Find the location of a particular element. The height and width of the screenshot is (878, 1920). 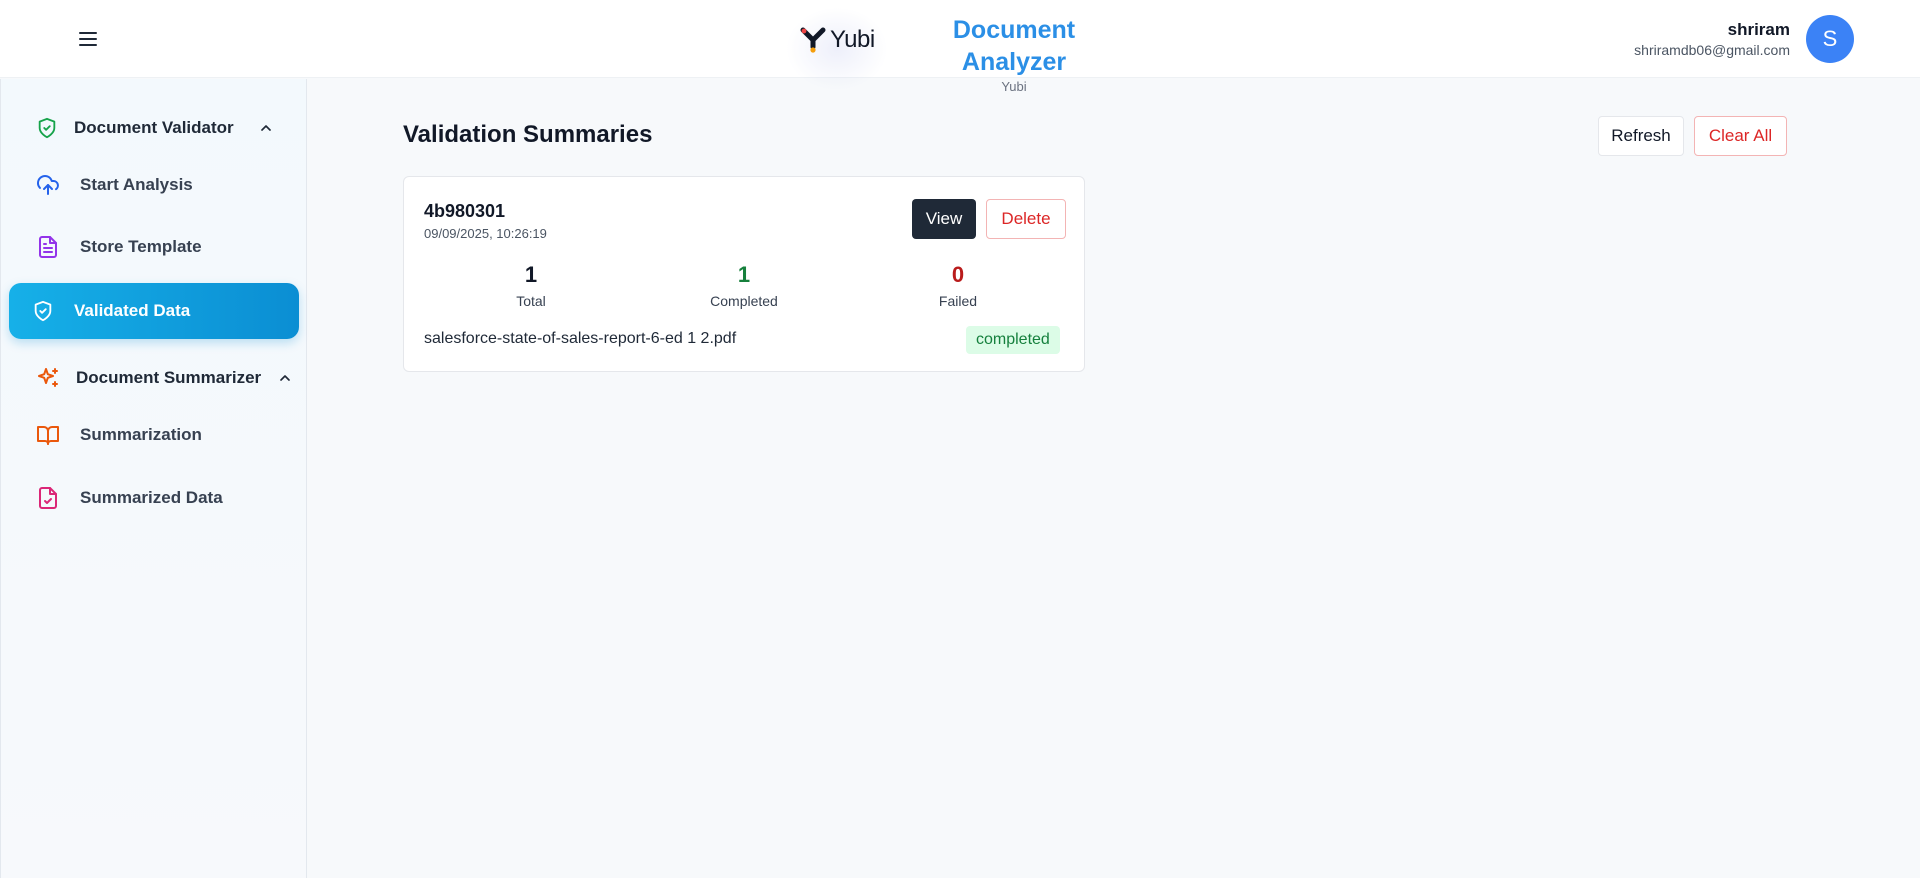

sidebar-item-summarized-data: Summarized Data is located at coordinates (129, 498).